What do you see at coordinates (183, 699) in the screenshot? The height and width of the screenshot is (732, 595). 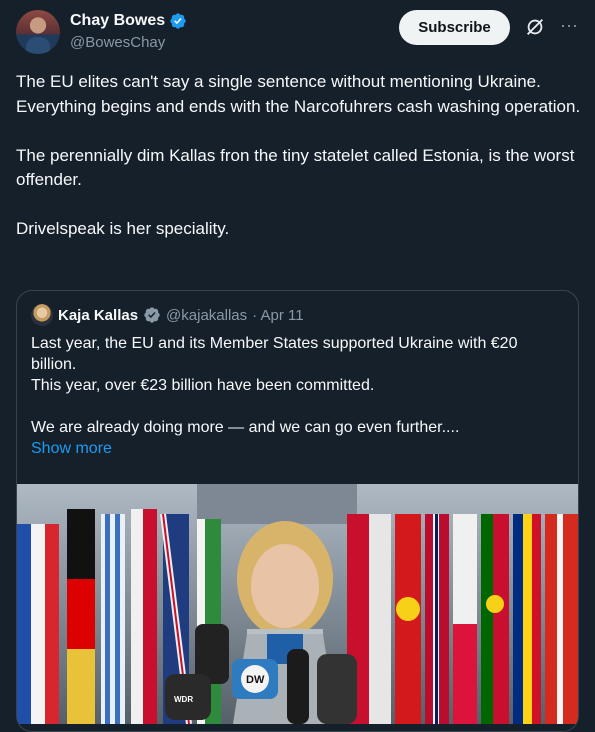 I see `mic-label-wdr: WDR` at bounding box center [183, 699].